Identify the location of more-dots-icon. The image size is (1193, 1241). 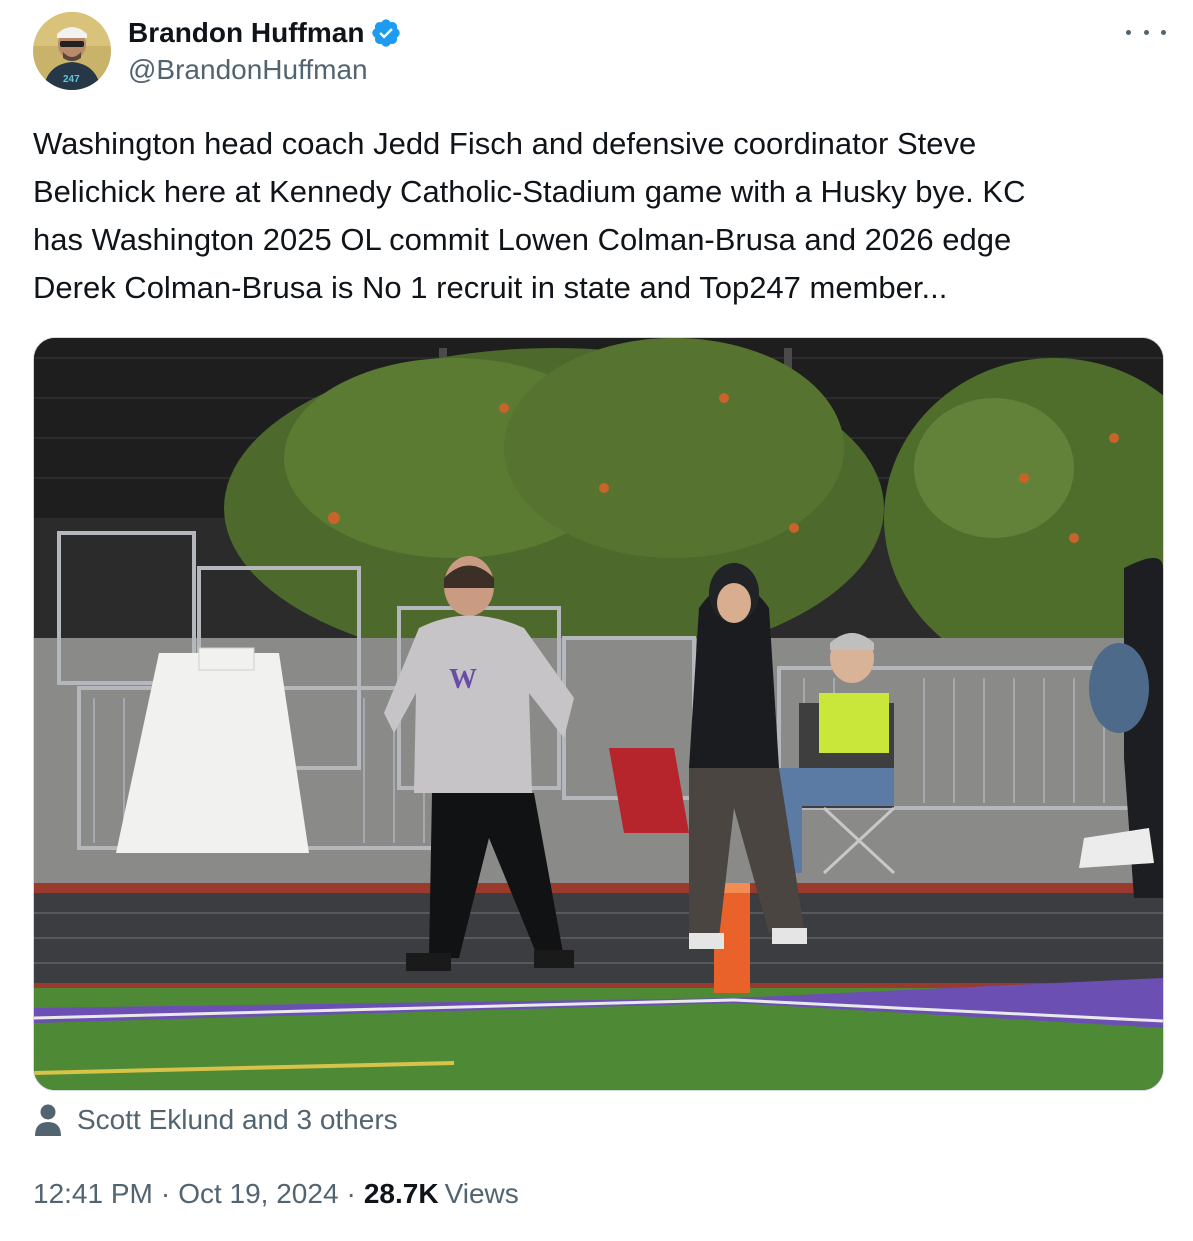
(1146, 32).